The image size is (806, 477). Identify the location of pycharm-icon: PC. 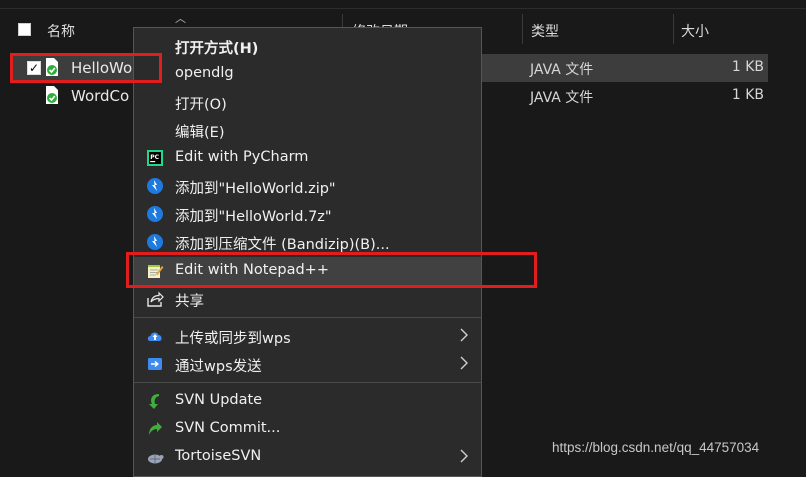
(155, 158).